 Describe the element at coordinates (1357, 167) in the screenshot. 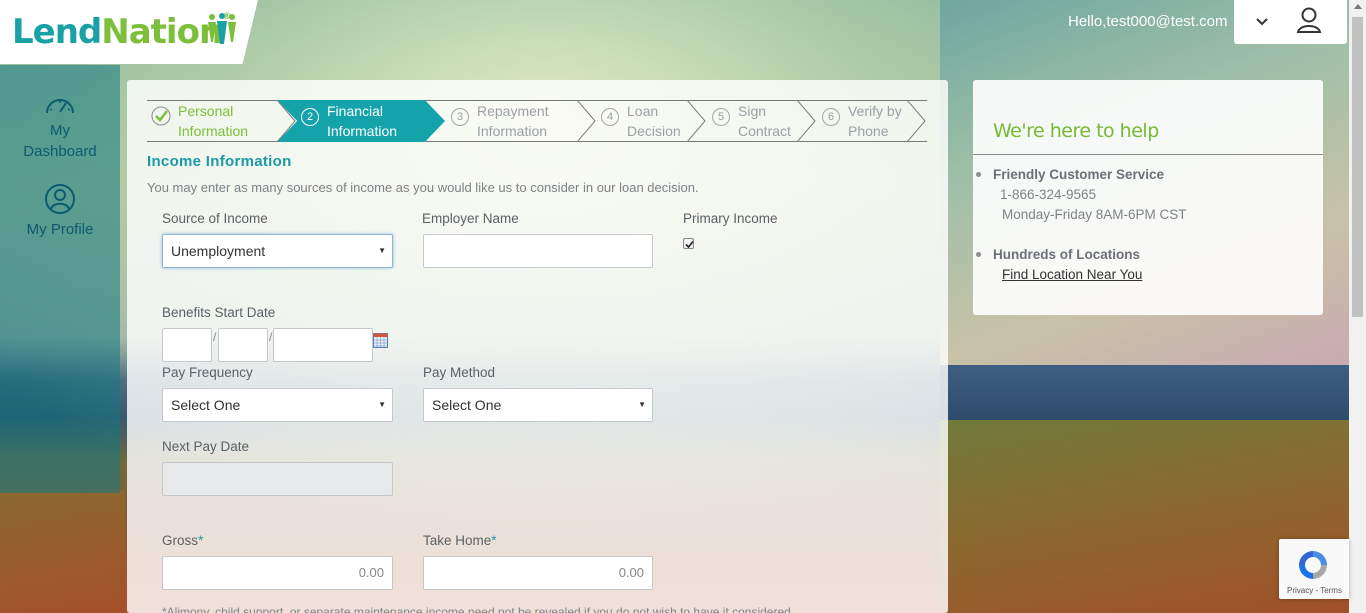

I see `scroll-thumb` at that location.